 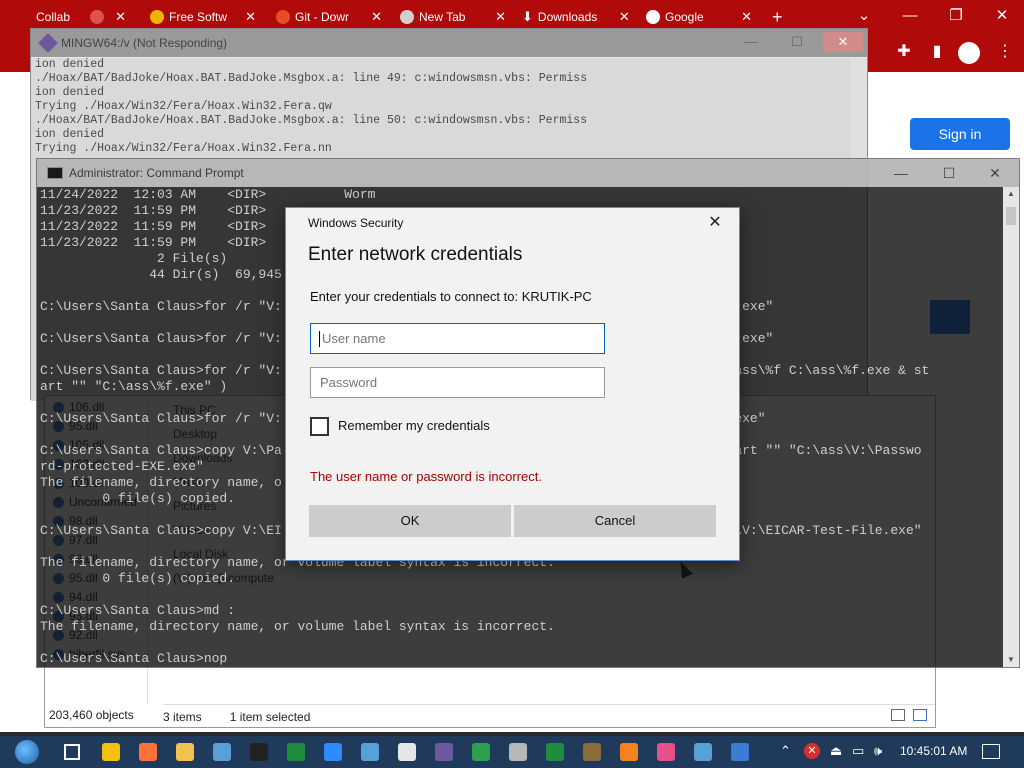 I want to click on app-icon, so click(x=666, y=752).